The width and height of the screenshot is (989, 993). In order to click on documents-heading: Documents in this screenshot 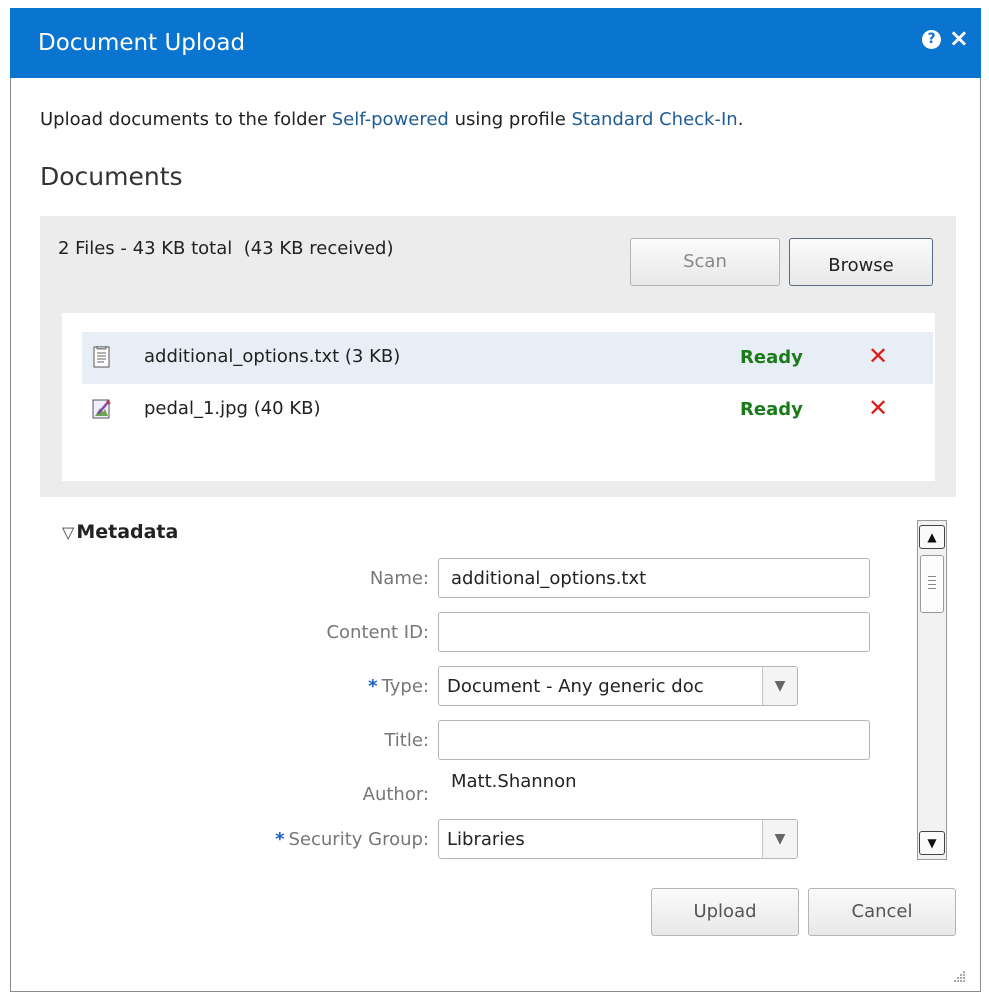, I will do `click(111, 176)`.